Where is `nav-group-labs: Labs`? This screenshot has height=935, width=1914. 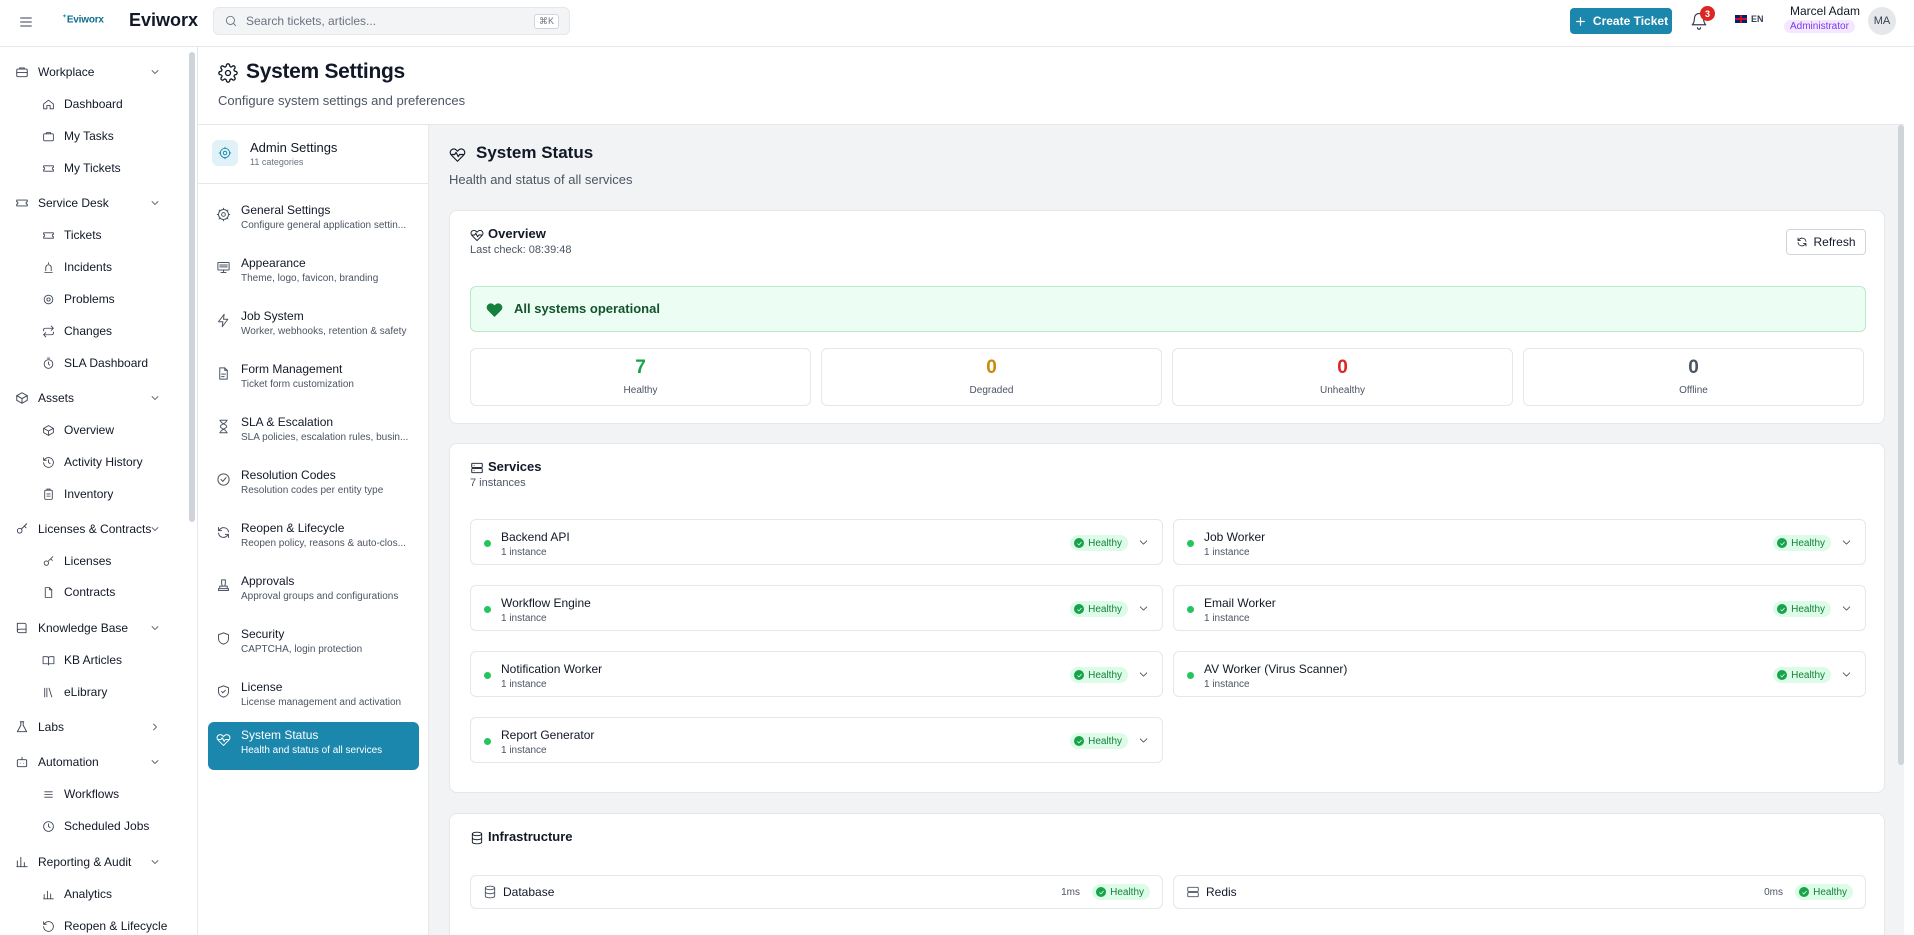
nav-group-labs: Labs is located at coordinates (92, 727).